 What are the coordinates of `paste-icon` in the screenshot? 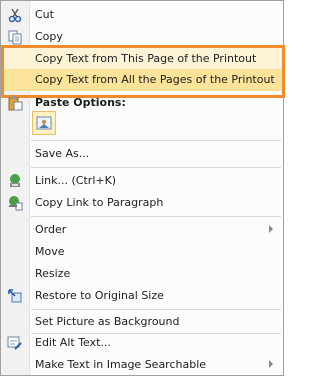 It's located at (15, 103).